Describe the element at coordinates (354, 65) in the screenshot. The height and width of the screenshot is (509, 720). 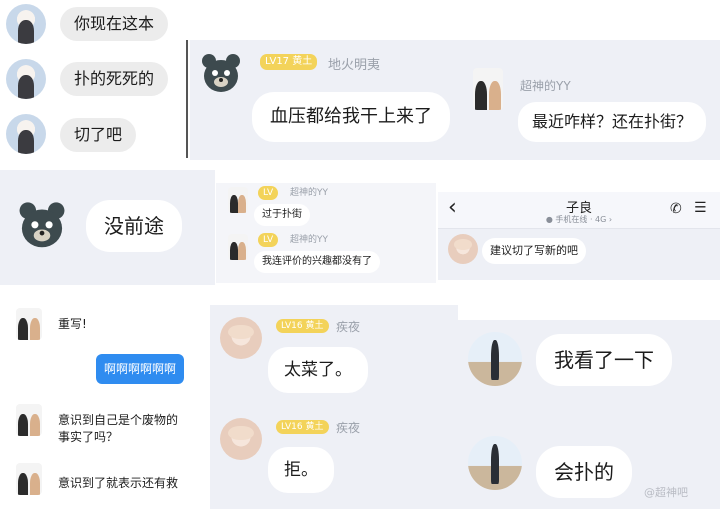
I see `sender-name: 地火明夷` at that location.